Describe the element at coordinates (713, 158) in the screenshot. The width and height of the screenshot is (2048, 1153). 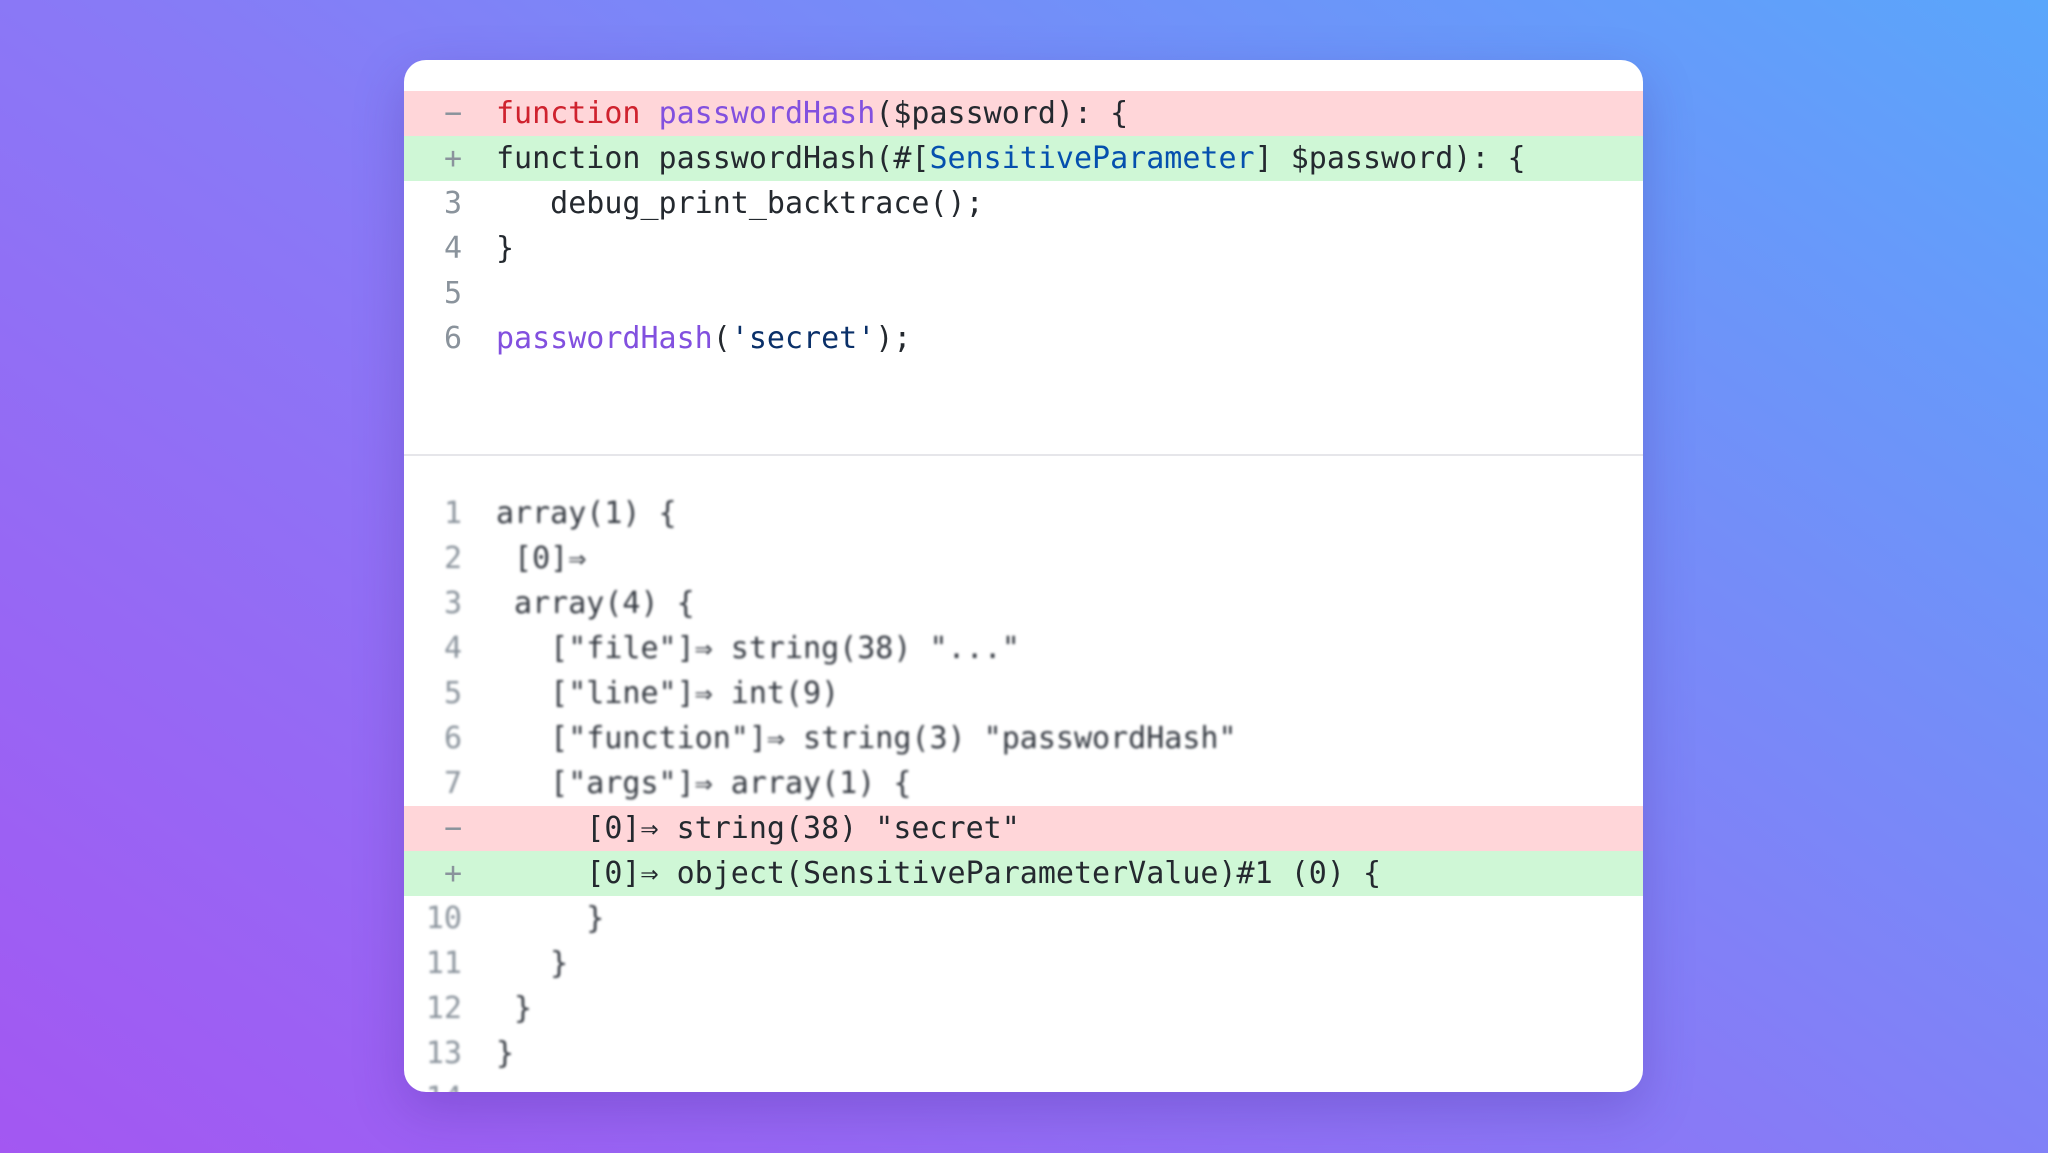
I see `code-token: function passwordHash(#[` at that location.